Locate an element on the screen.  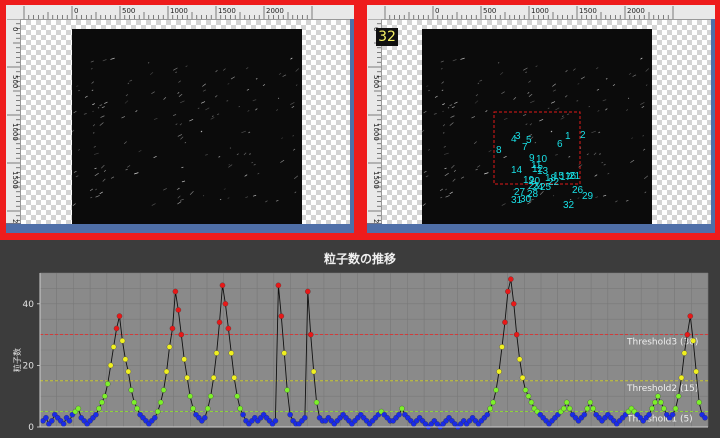
particle-count-badge: 32 is located at coordinates (387, 37).